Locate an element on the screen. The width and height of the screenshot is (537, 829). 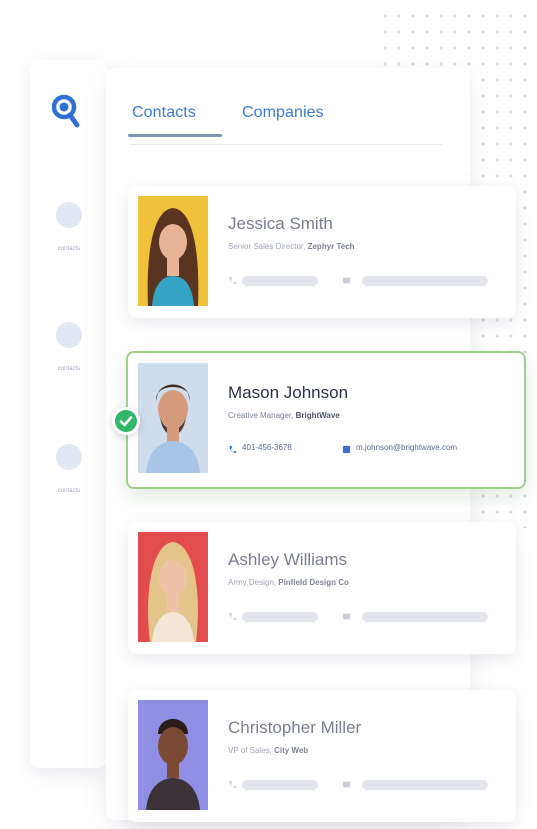
contact-name: Jessica Smith is located at coordinates (280, 223).